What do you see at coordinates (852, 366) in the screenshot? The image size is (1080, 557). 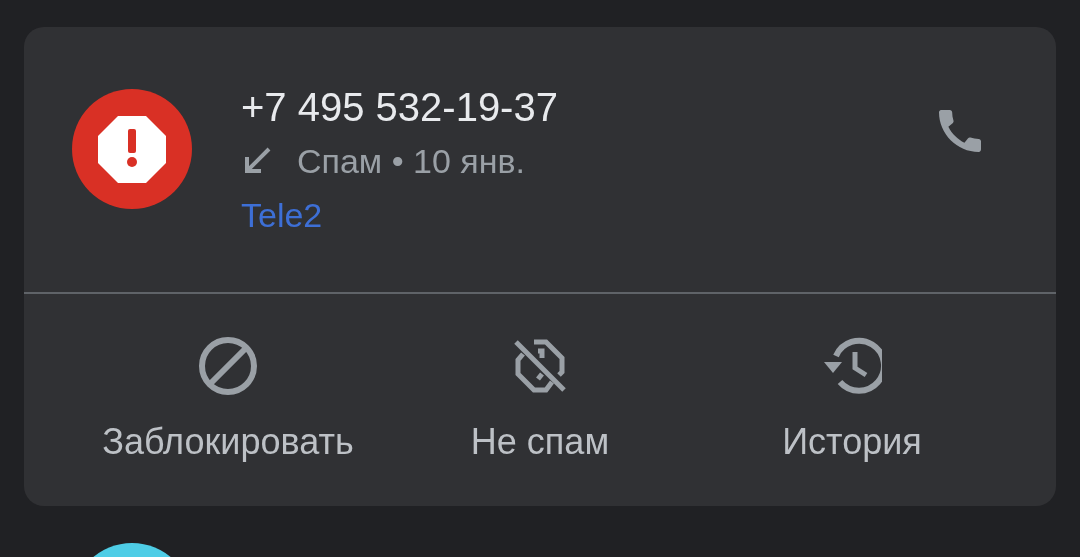 I see `history-icon` at bounding box center [852, 366].